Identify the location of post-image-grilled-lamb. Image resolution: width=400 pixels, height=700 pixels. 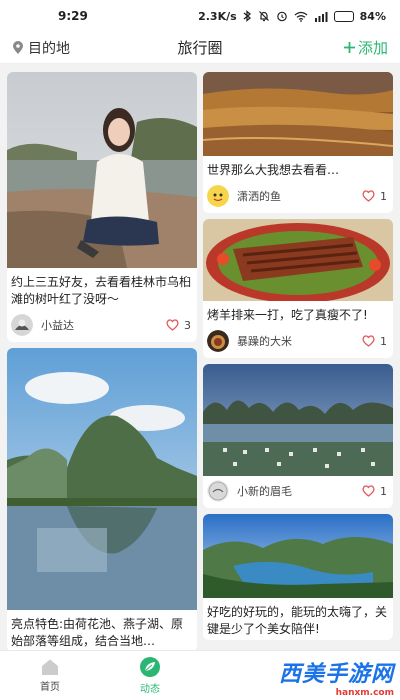
(298, 260).